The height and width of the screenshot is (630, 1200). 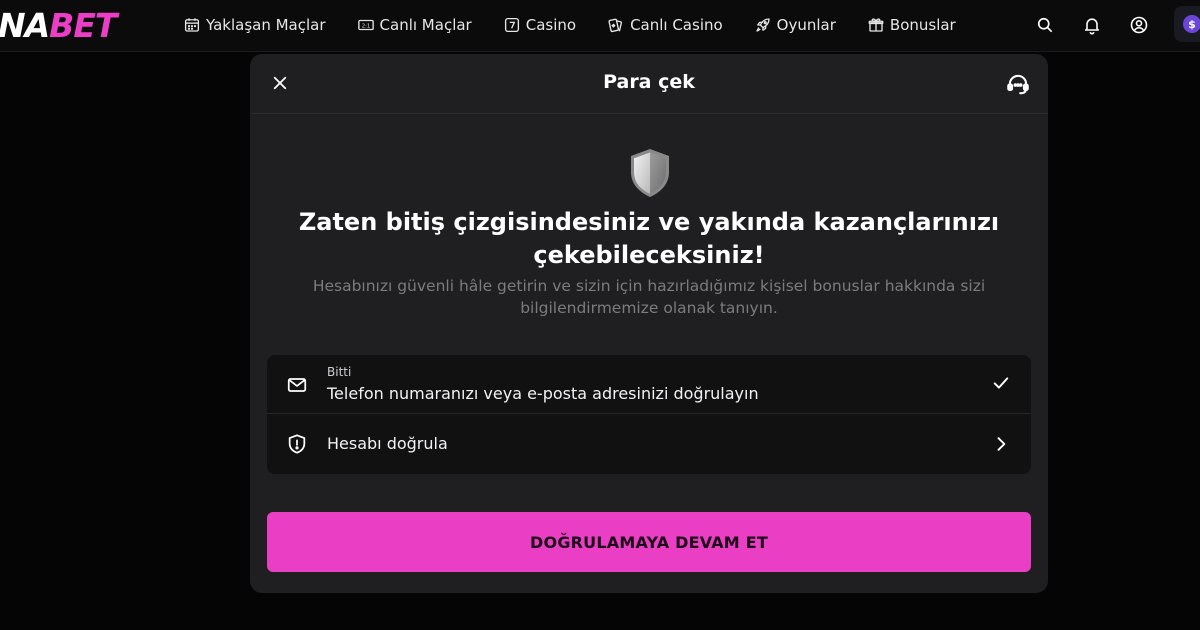 I want to click on search-button, so click(x=1045, y=25).